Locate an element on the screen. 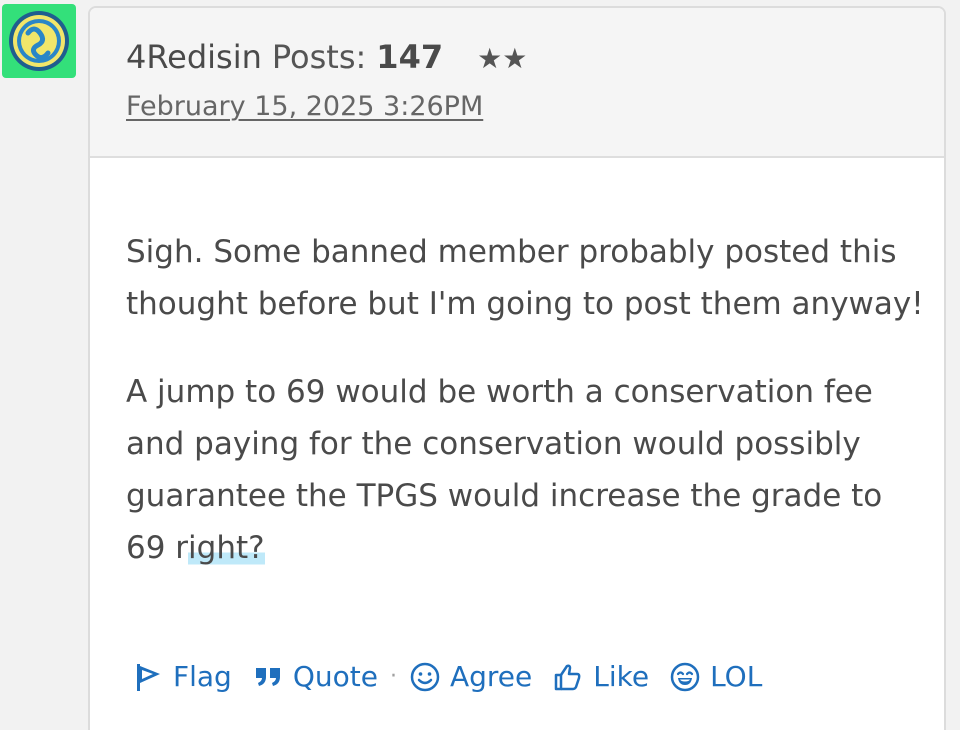  avatar-icon is located at coordinates (39, 41).